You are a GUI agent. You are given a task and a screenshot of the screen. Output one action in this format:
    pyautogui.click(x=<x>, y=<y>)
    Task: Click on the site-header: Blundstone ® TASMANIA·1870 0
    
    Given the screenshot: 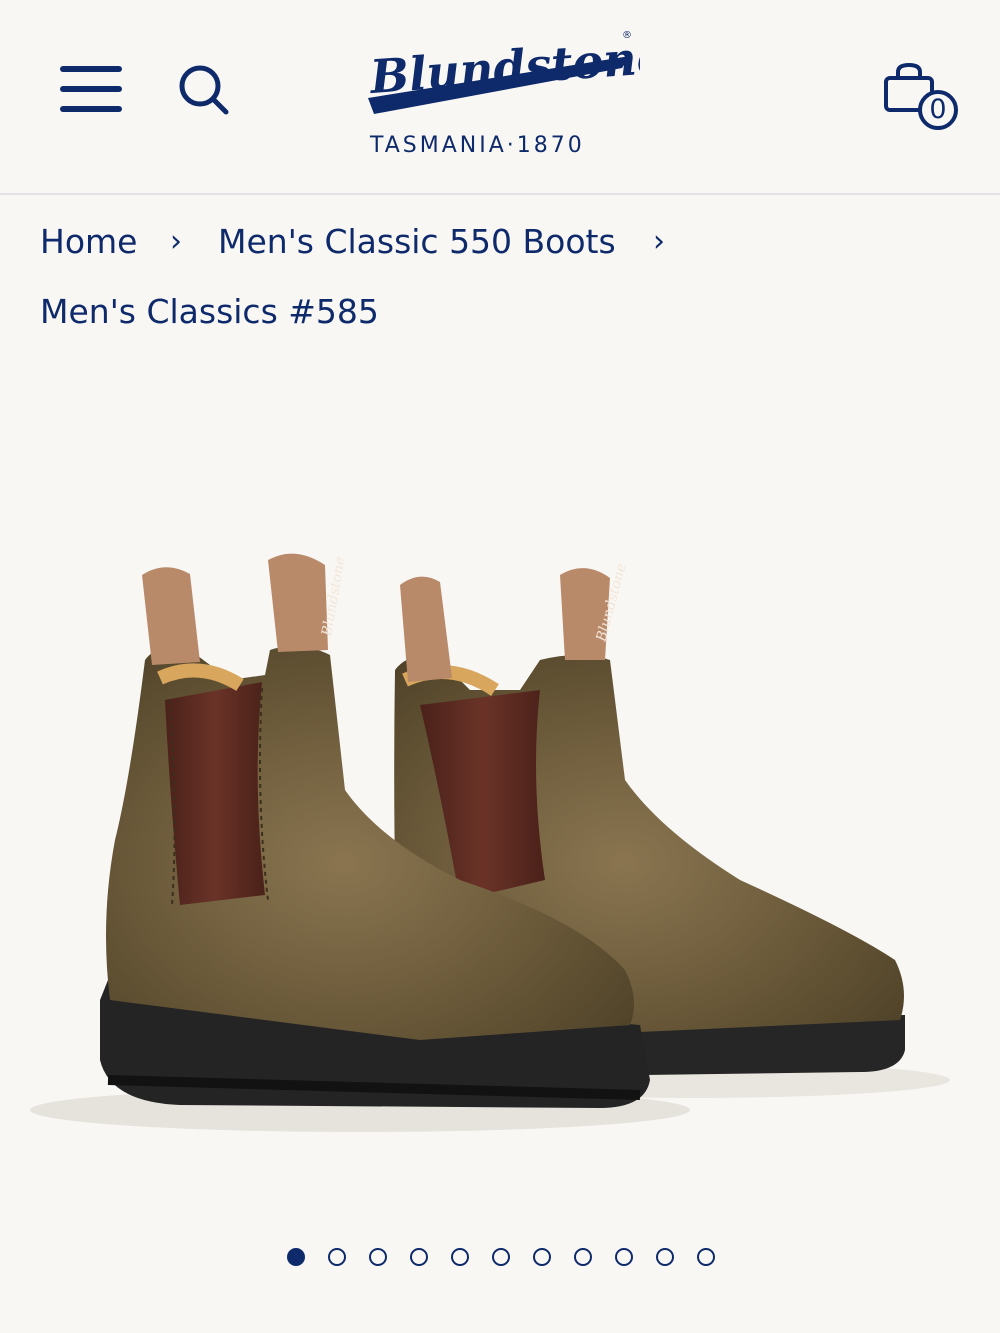 What is the action you would take?
    pyautogui.click(x=500, y=97)
    